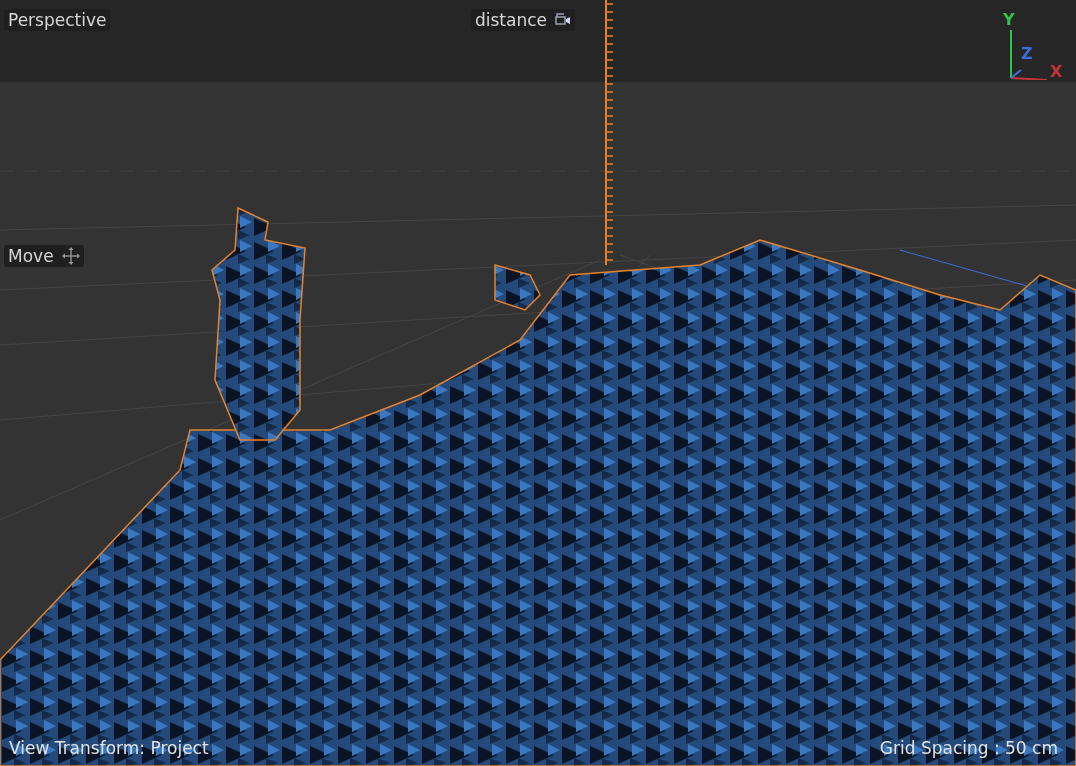 The image size is (1076, 766). I want to click on view-name-label: Perspective, so click(57, 20).